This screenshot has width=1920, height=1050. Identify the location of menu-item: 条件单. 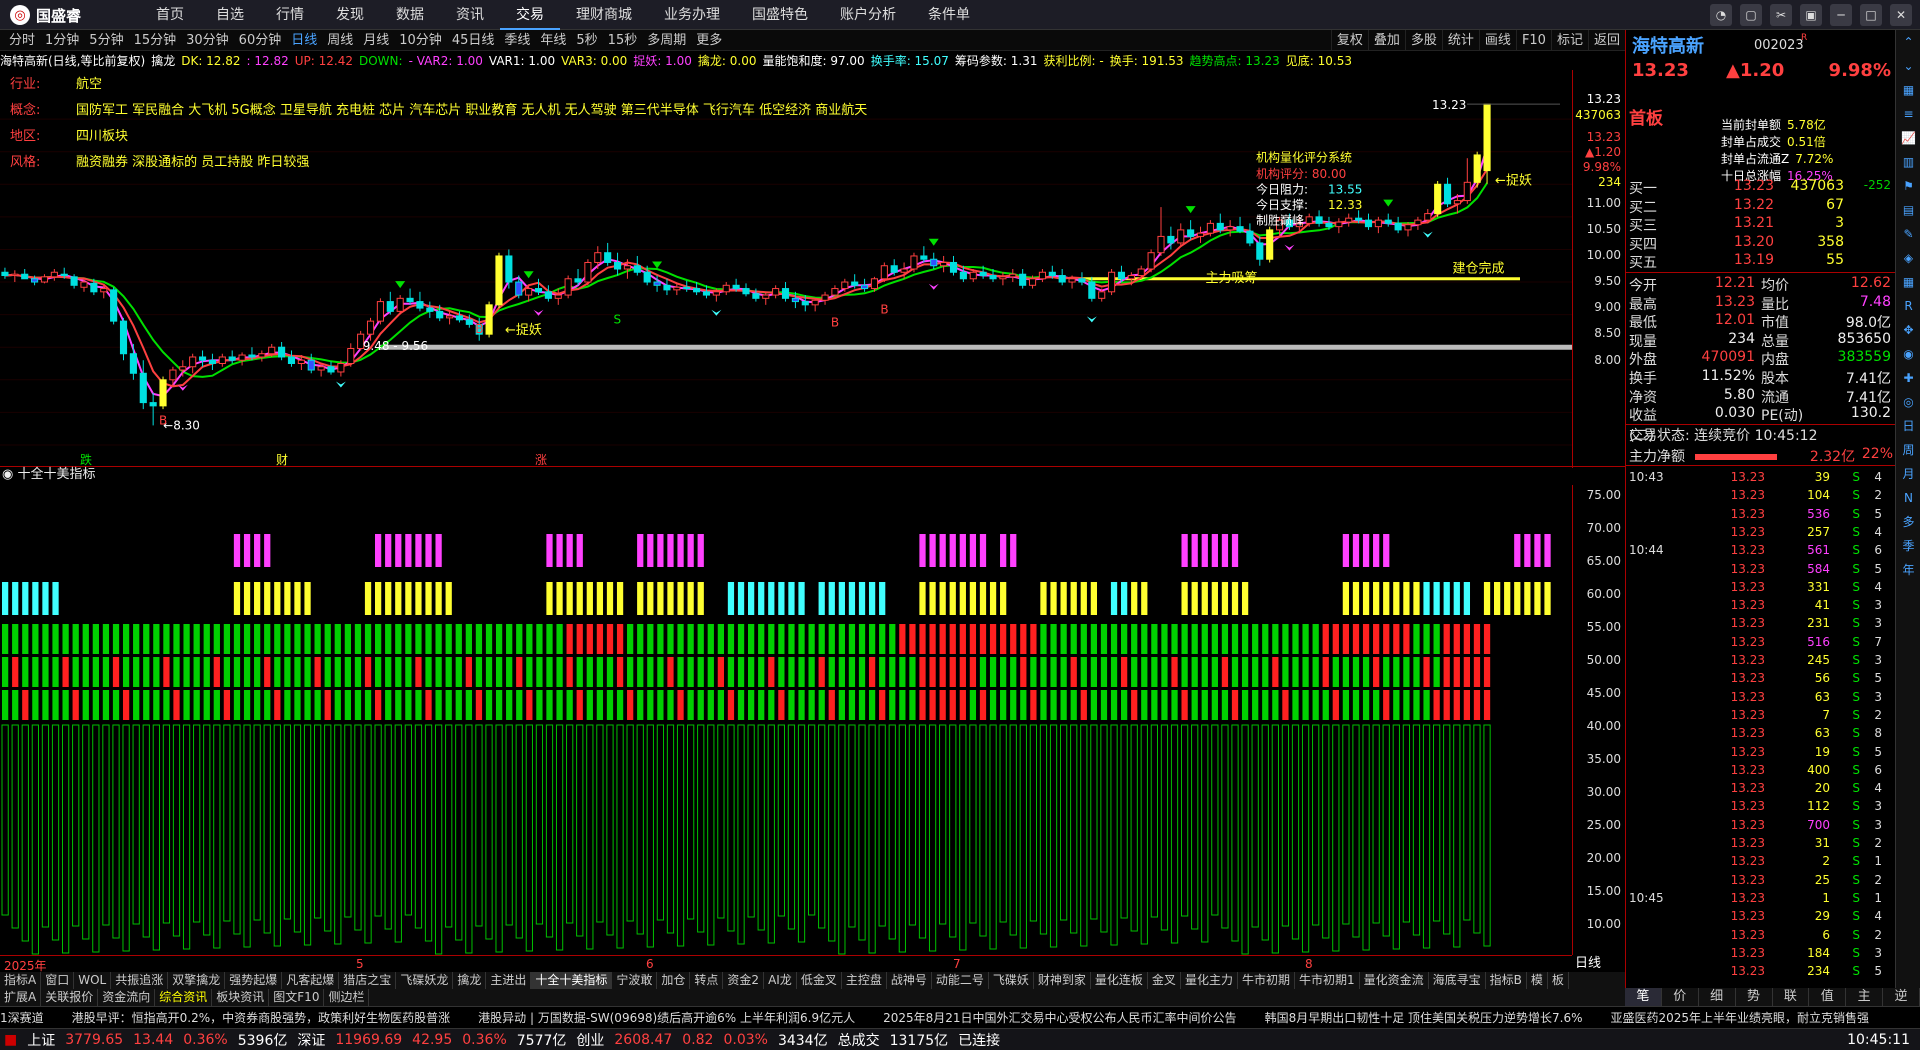
(949, 15).